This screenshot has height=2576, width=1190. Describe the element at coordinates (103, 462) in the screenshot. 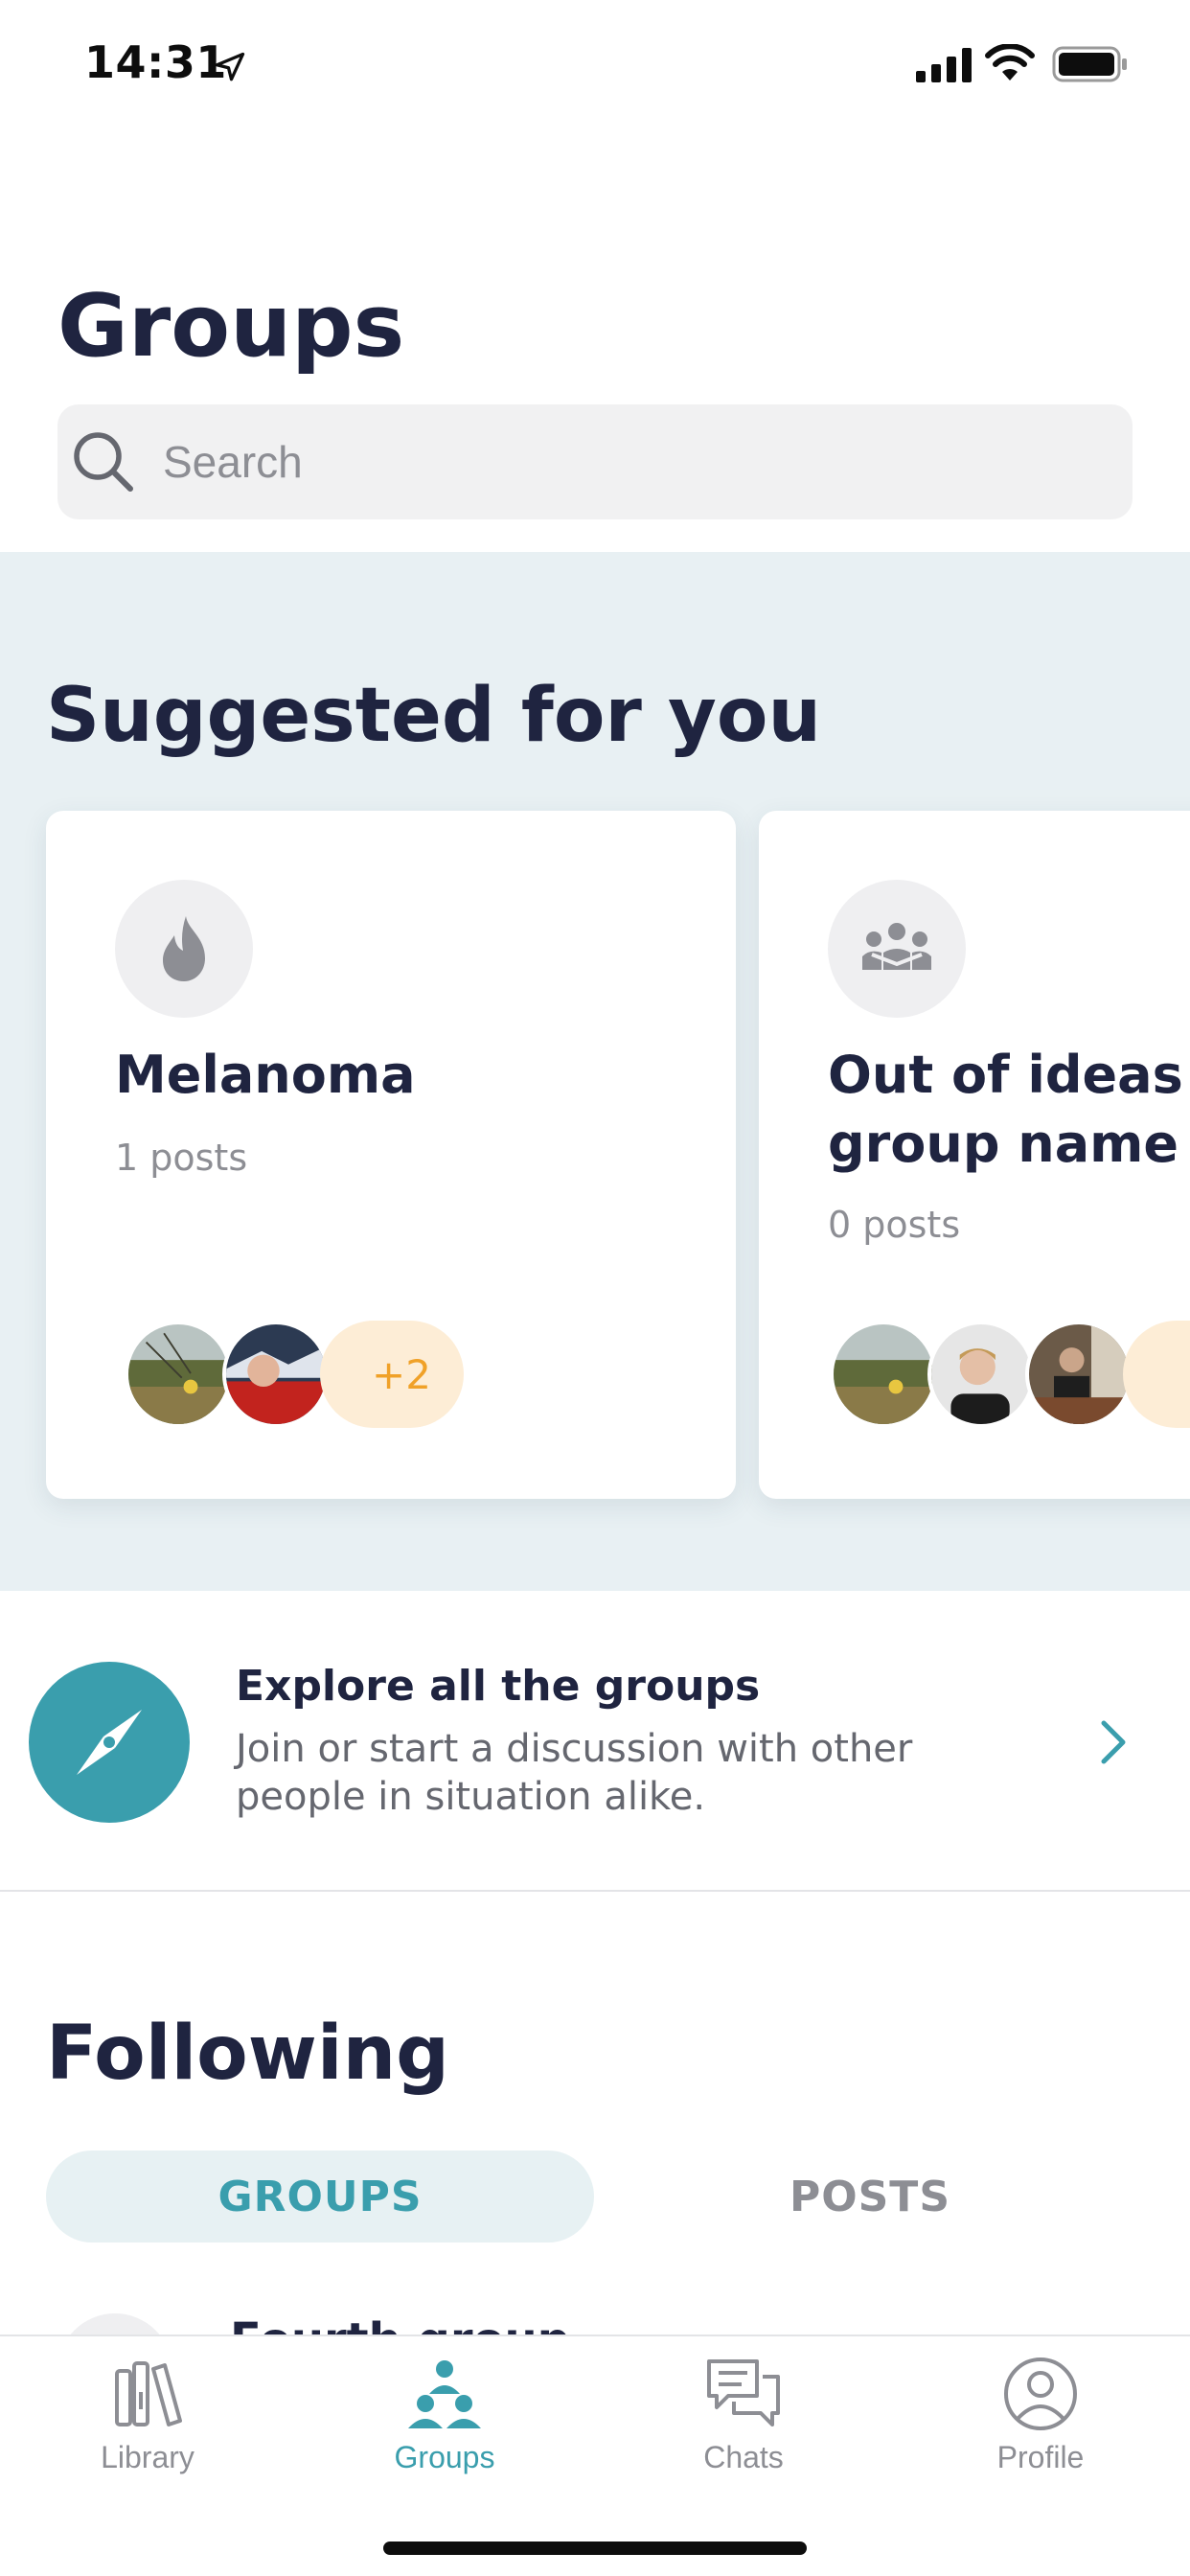

I see `search-icon` at that location.